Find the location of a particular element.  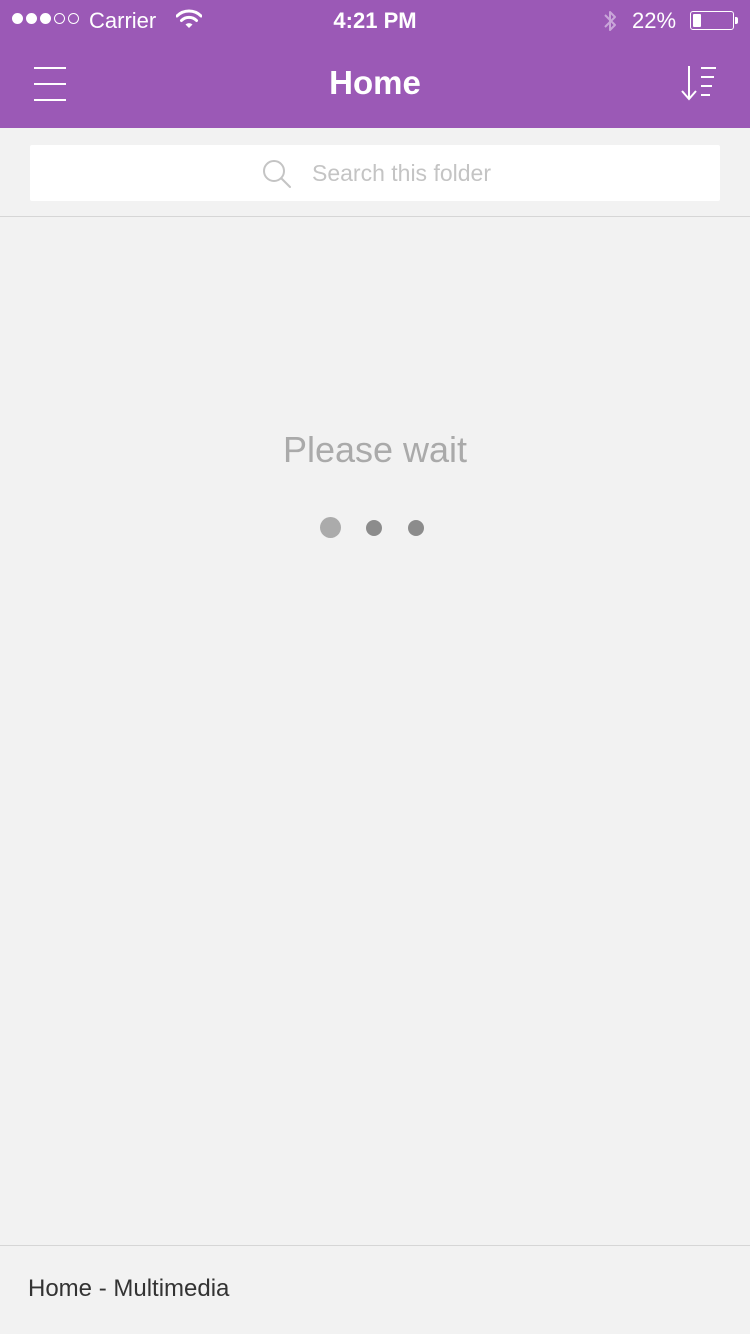

bluetooth-icon is located at coordinates (610, 24).